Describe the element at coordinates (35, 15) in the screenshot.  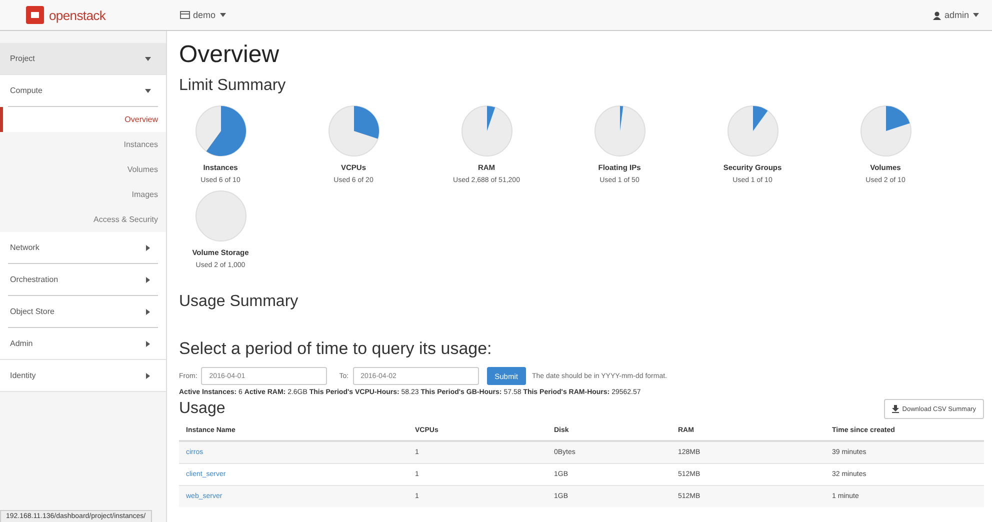
I see `logo-icon` at that location.